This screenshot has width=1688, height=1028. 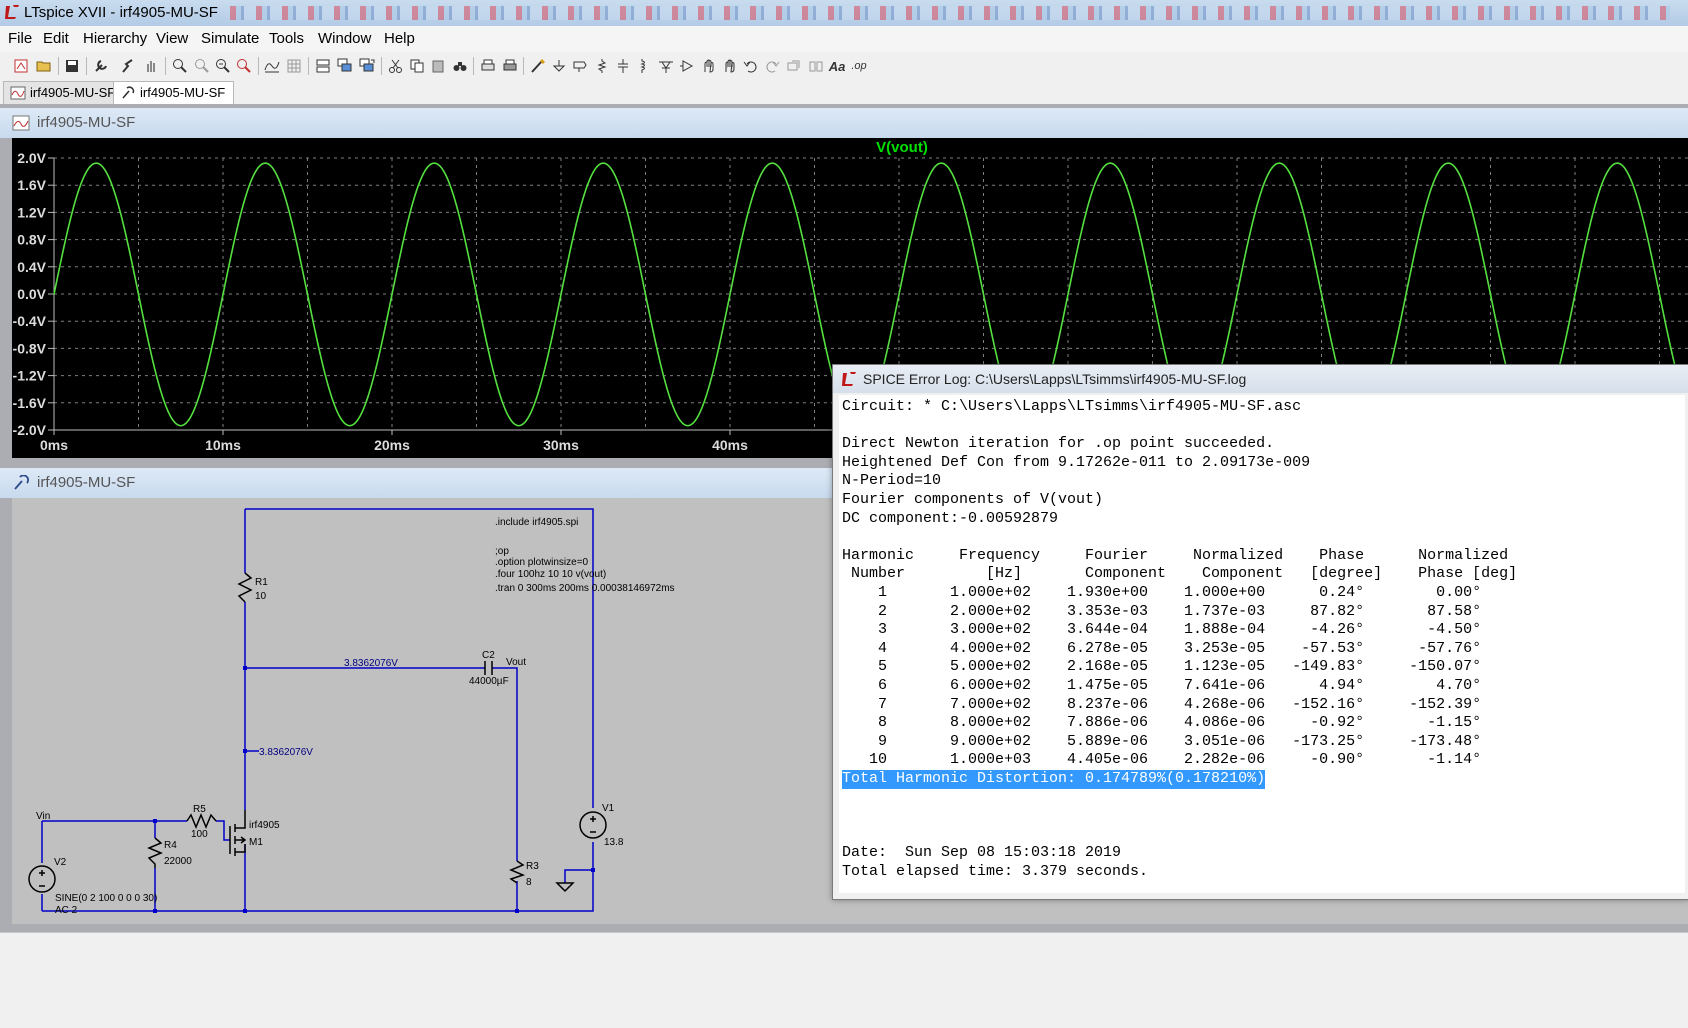 What do you see at coordinates (516, 662) in the screenshot?
I see `net-label-vout: Vout` at bounding box center [516, 662].